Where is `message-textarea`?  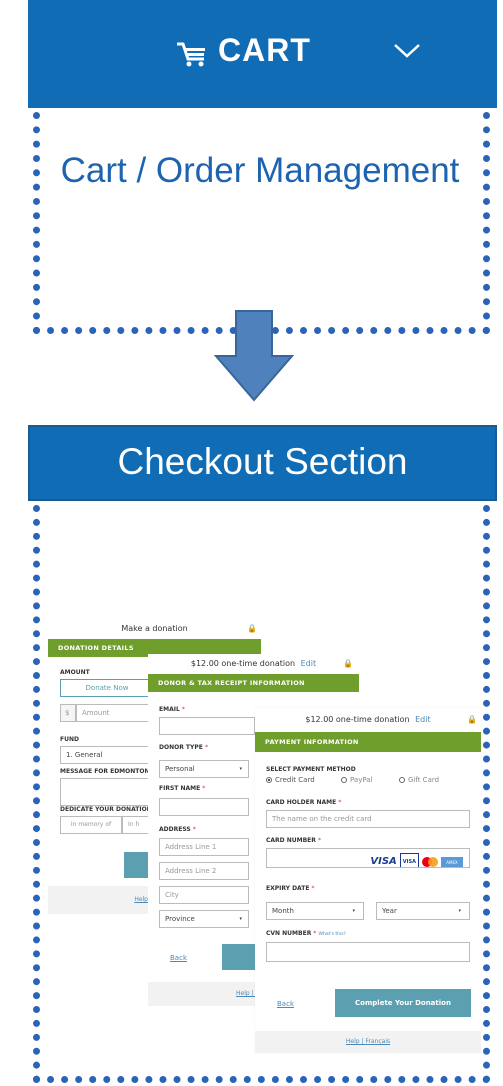 message-textarea is located at coordinates (110, 792).